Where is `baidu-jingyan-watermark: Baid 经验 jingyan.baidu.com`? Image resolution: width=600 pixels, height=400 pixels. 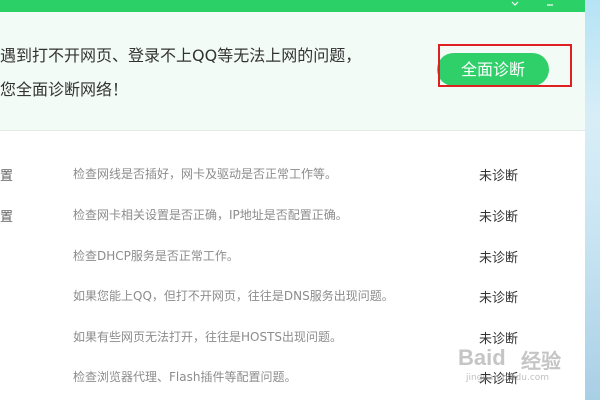 baidu-jingyan-watermark: Baid 经验 jingyan.baidu.com is located at coordinates (522, 366).